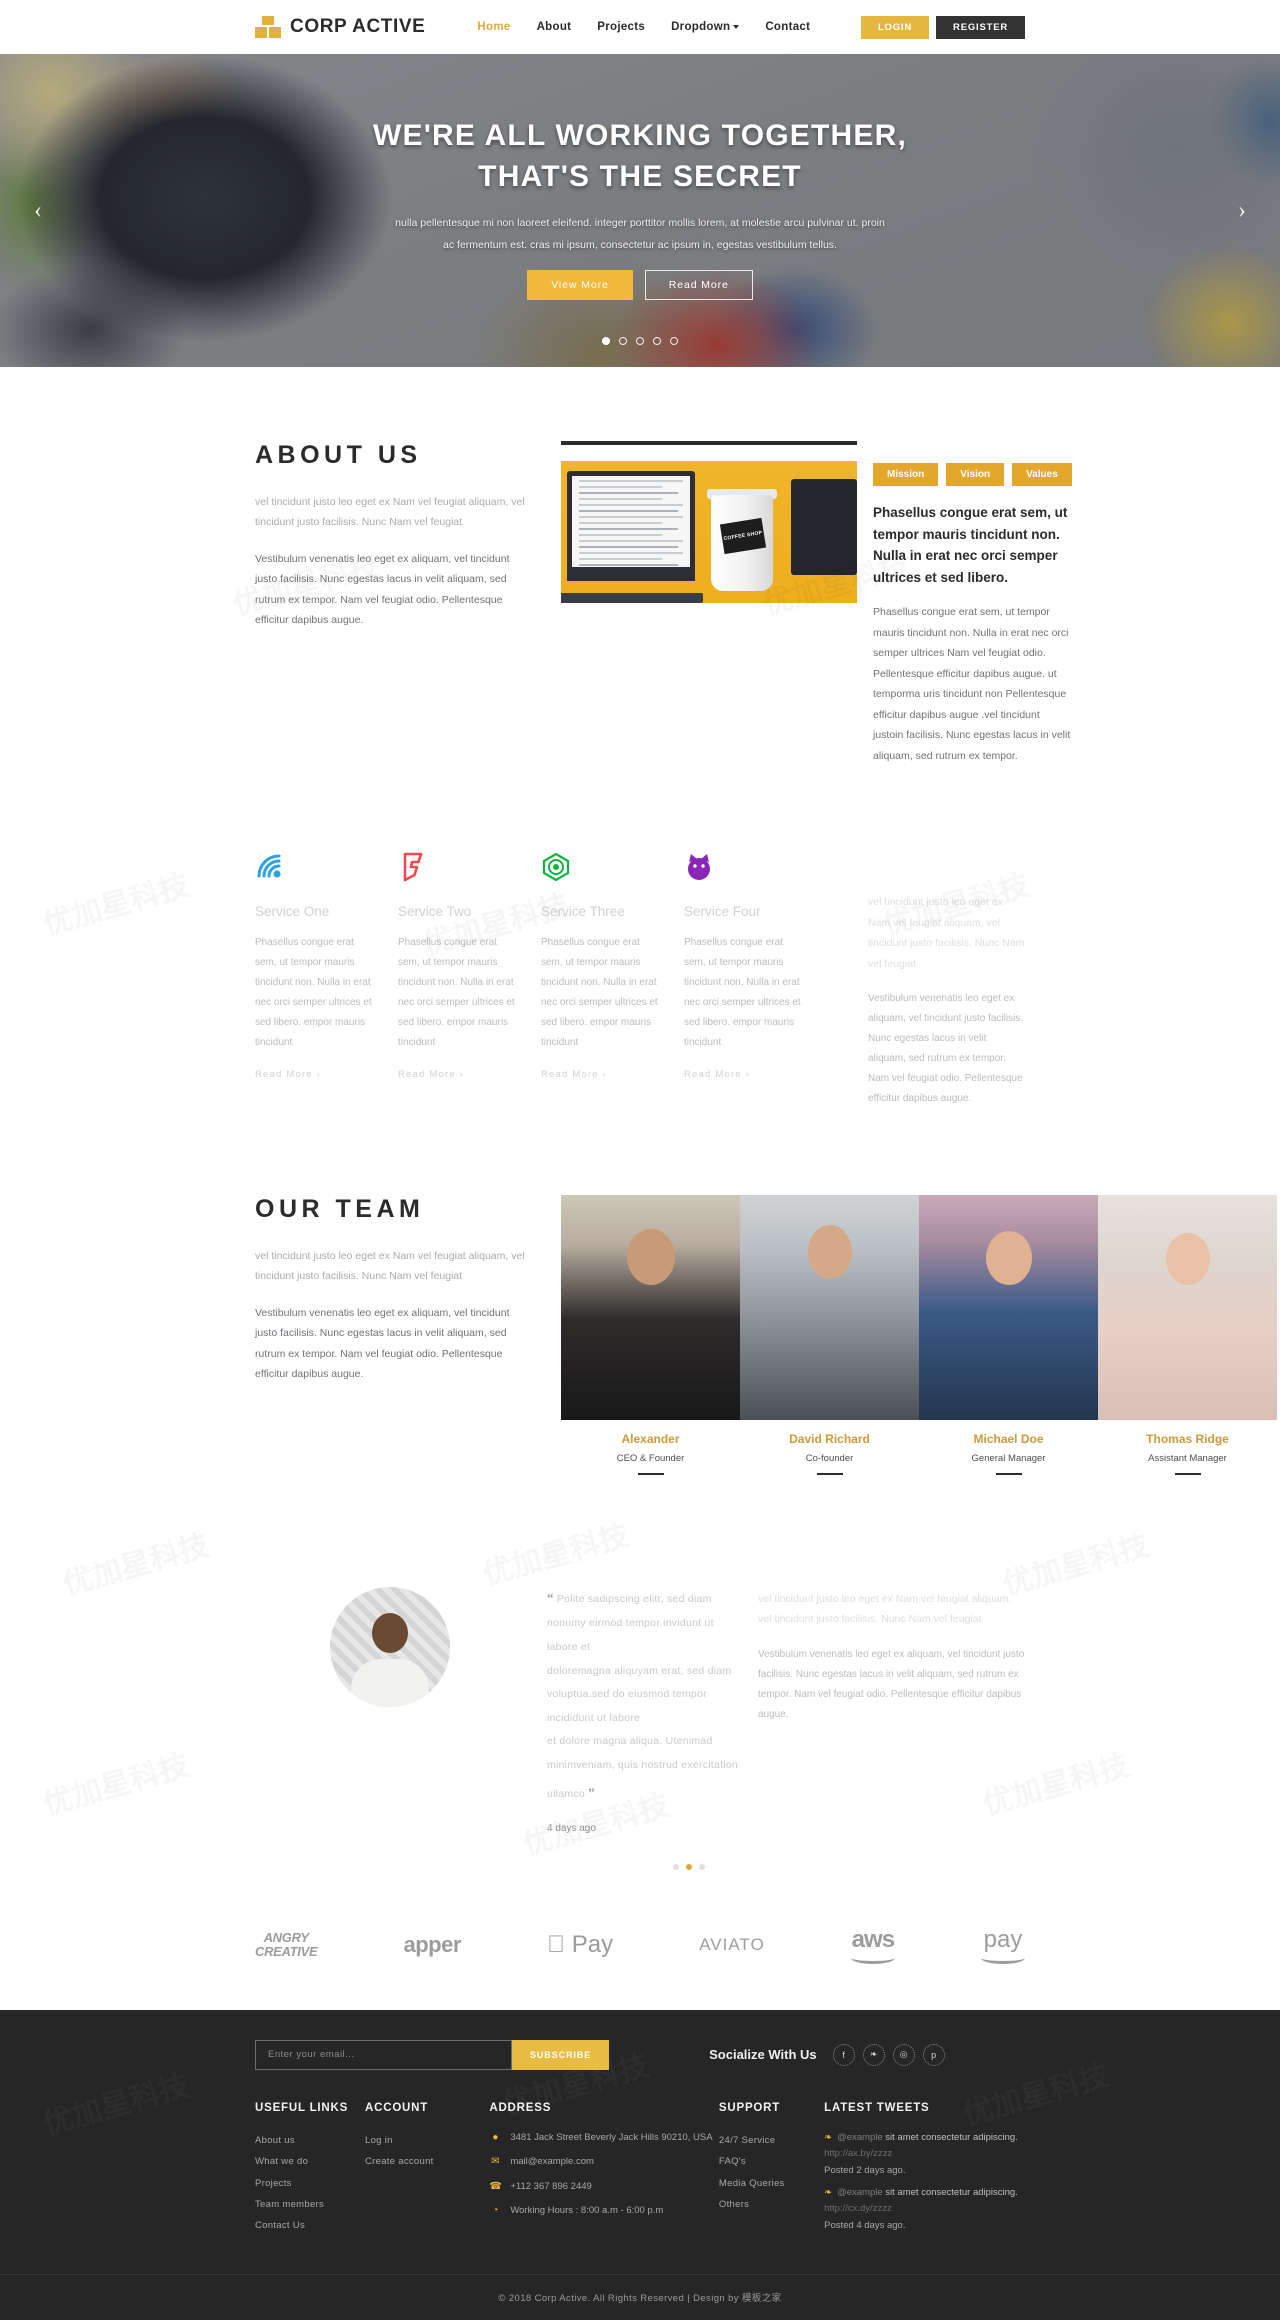  I want to click on footer-link-faq: FAQ's, so click(771, 2161).